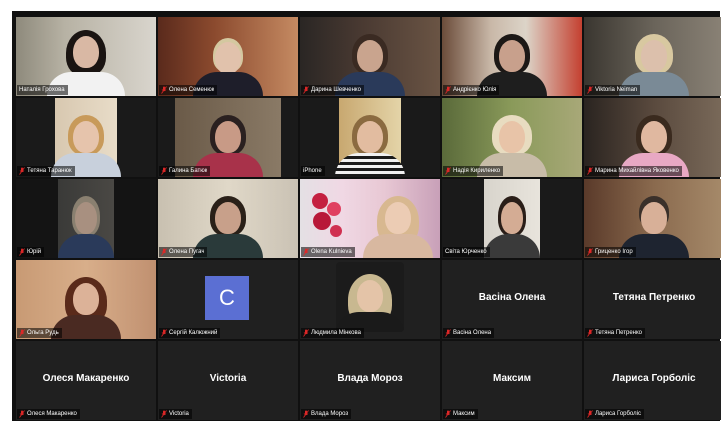 The height and width of the screenshot is (423, 721). I want to click on participant-name-bar: Тетяна Петренко, so click(615, 333).